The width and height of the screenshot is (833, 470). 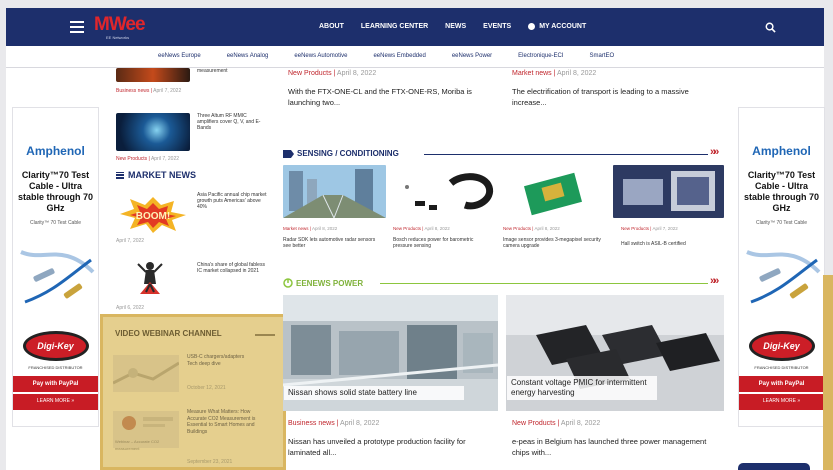 What do you see at coordinates (206, 388) in the screenshot?
I see `webinar-date: October 12, 2021` at bounding box center [206, 388].